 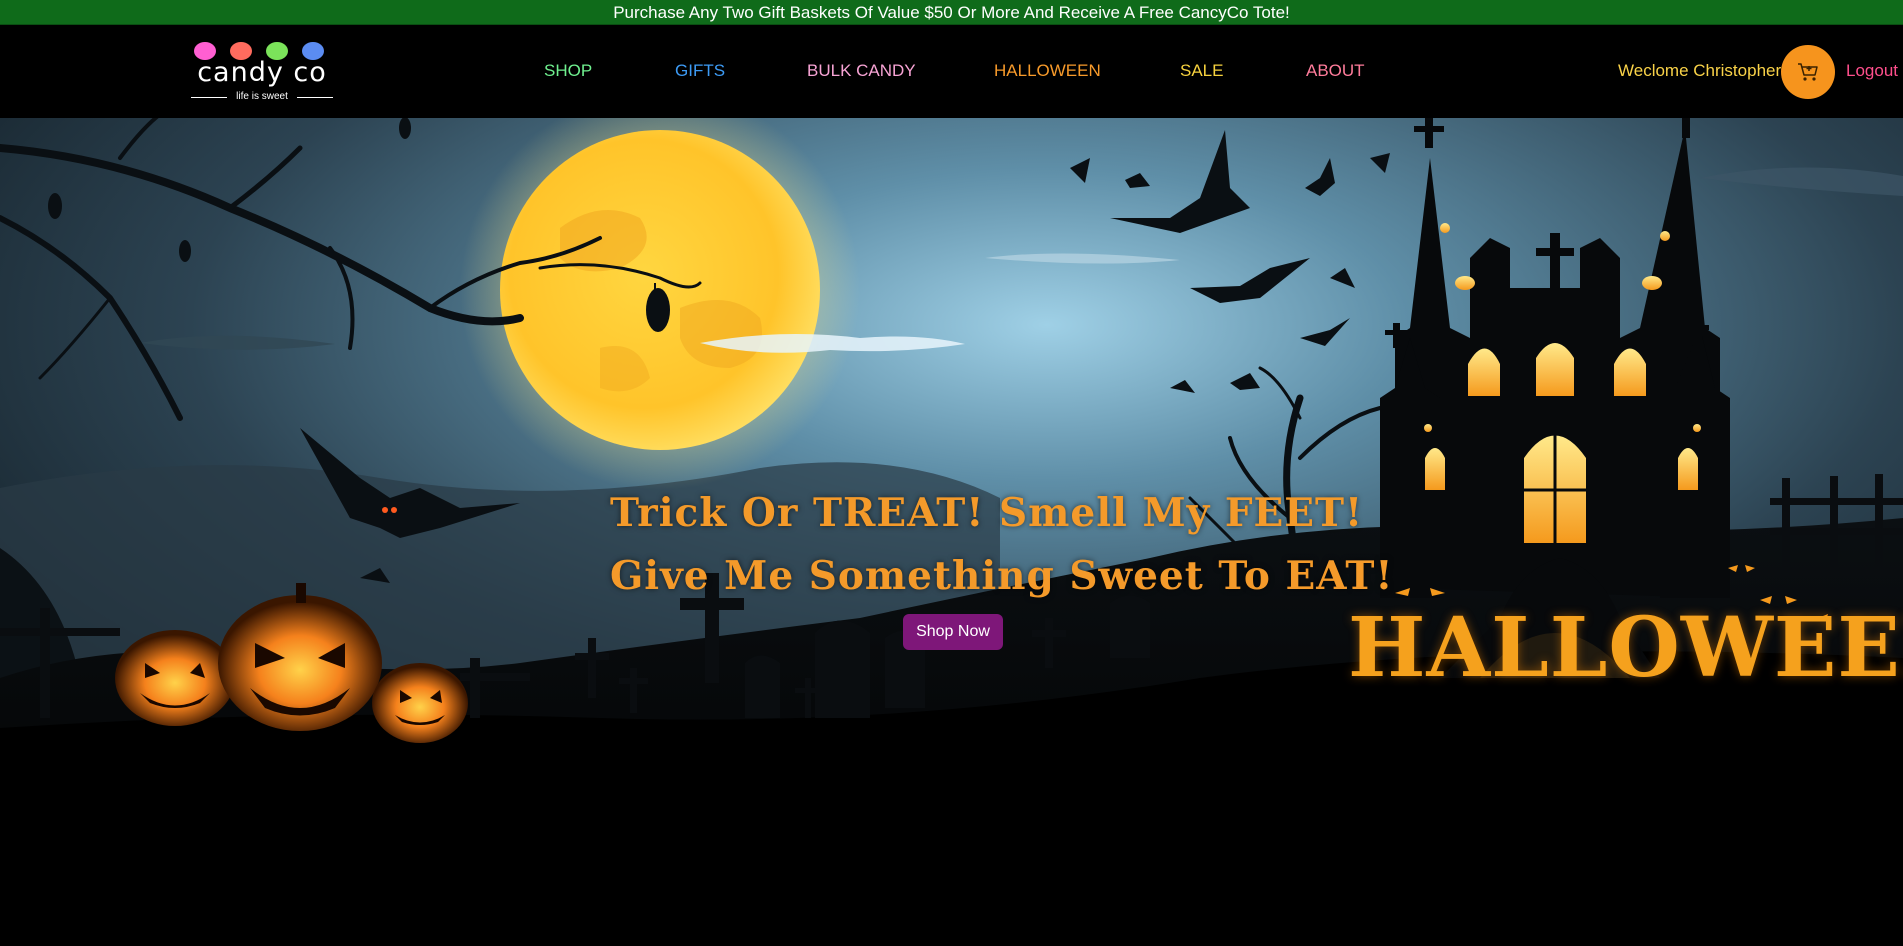 What do you see at coordinates (1002, 576) in the screenshot?
I see `hero-headline-line2: Give Me Something Sweet To EAT!` at bounding box center [1002, 576].